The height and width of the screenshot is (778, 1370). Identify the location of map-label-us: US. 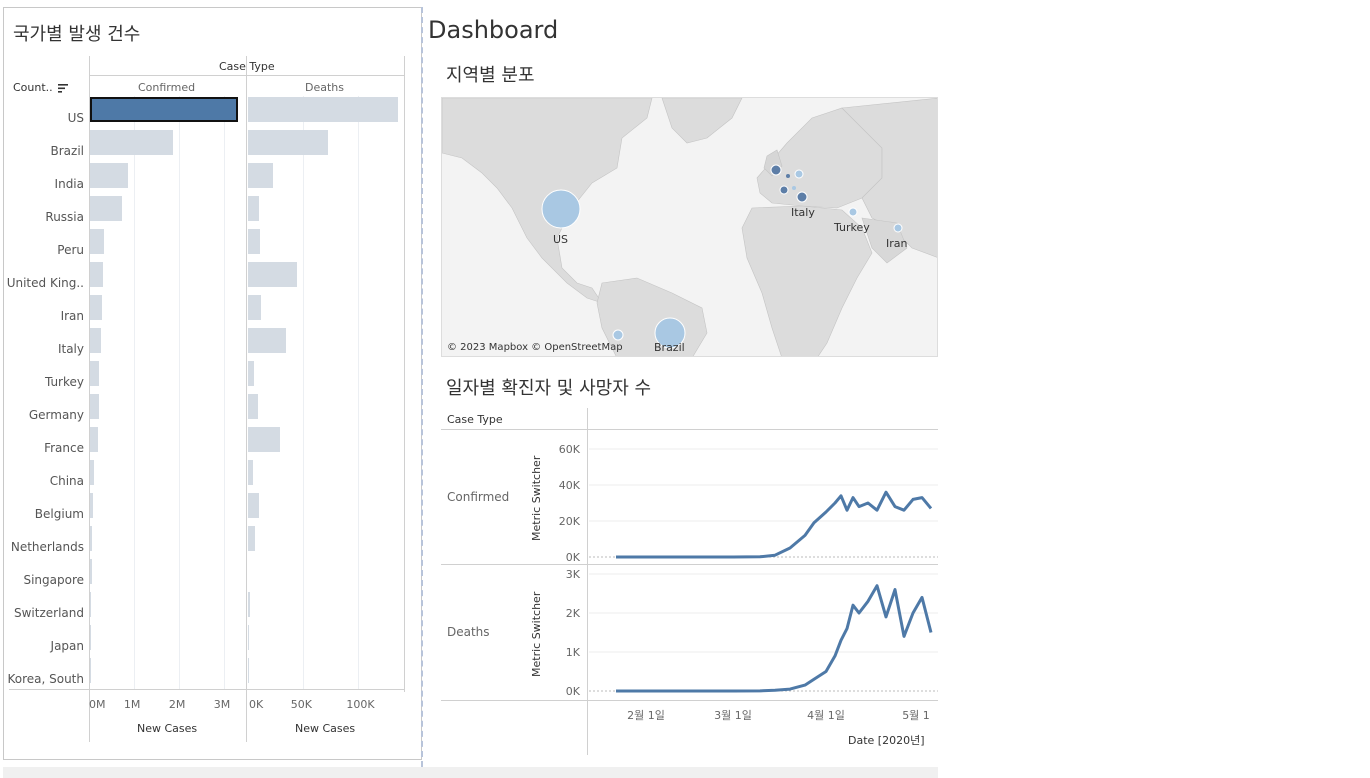
(561, 239).